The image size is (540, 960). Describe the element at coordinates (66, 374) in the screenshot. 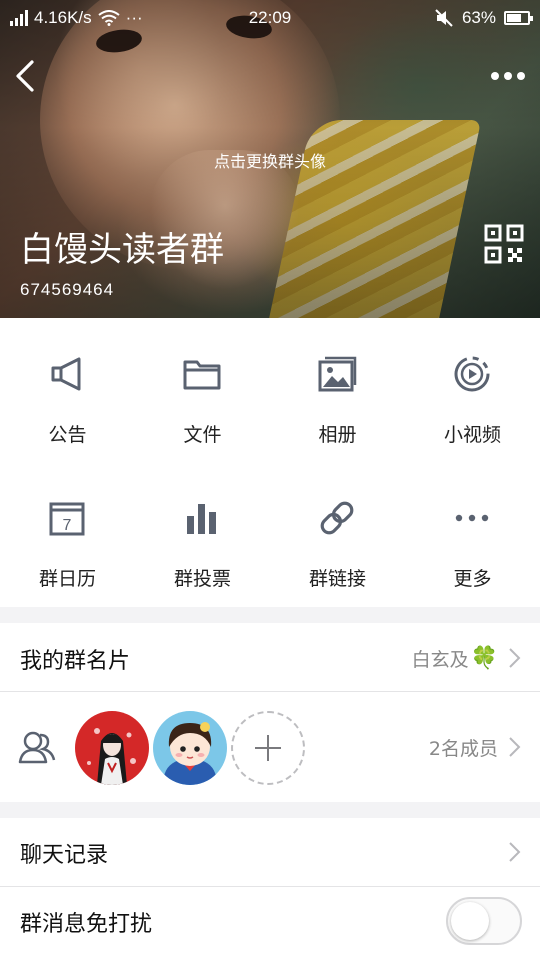

I see `megaphone-icon` at that location.